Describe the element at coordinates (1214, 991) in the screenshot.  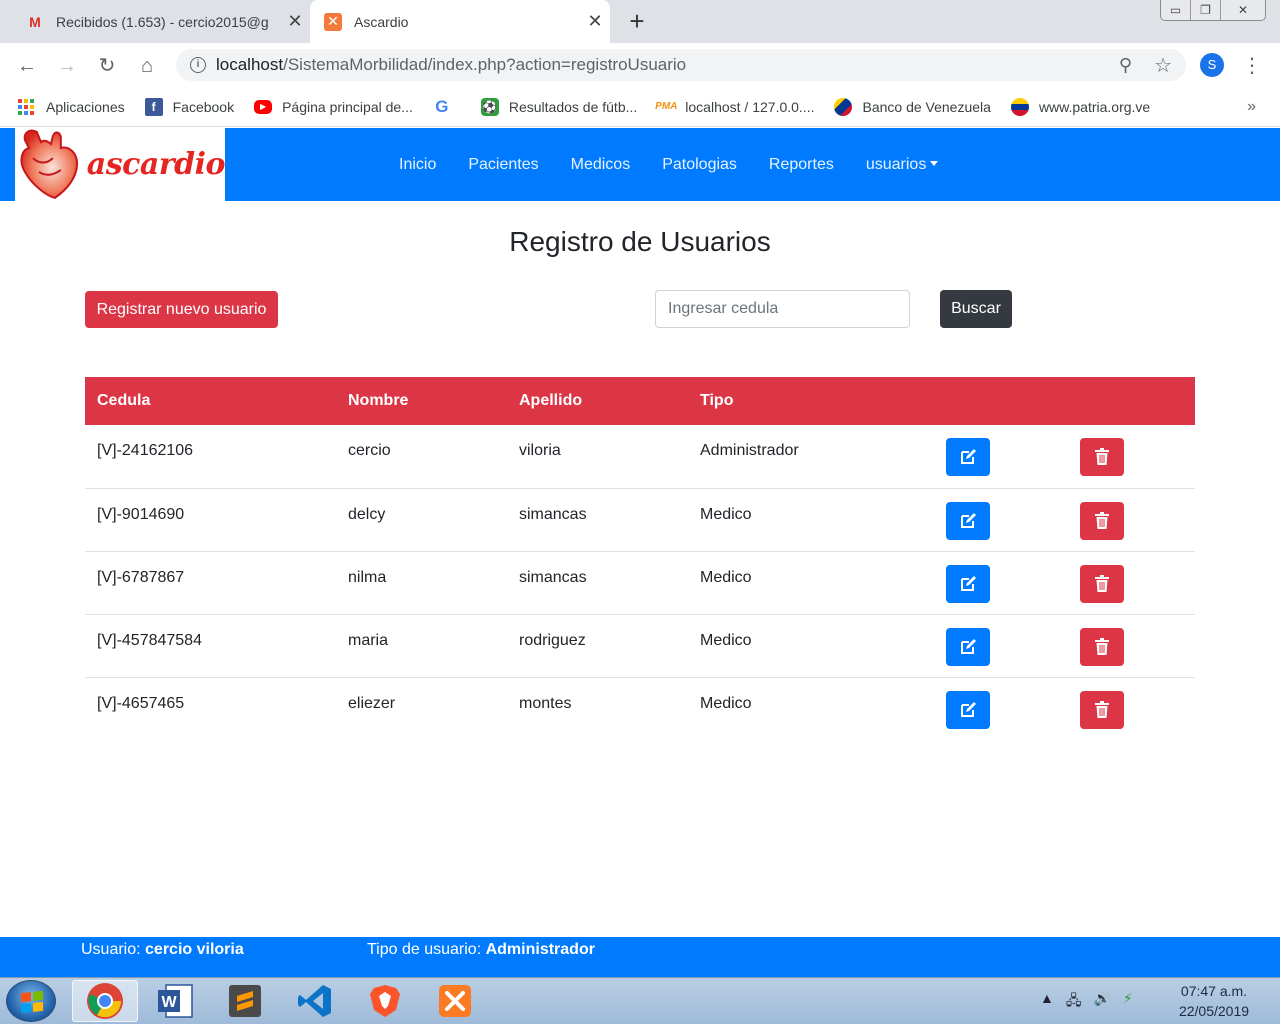
I see `clock-time: 07:47 a.m.` at that location.